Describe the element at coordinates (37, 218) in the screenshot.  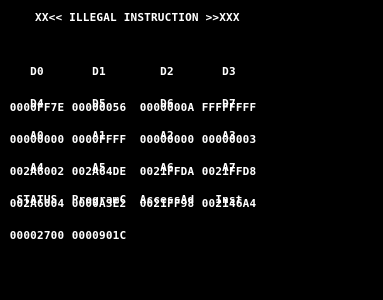
I see `register-status: STATUS 00002700` at that location.